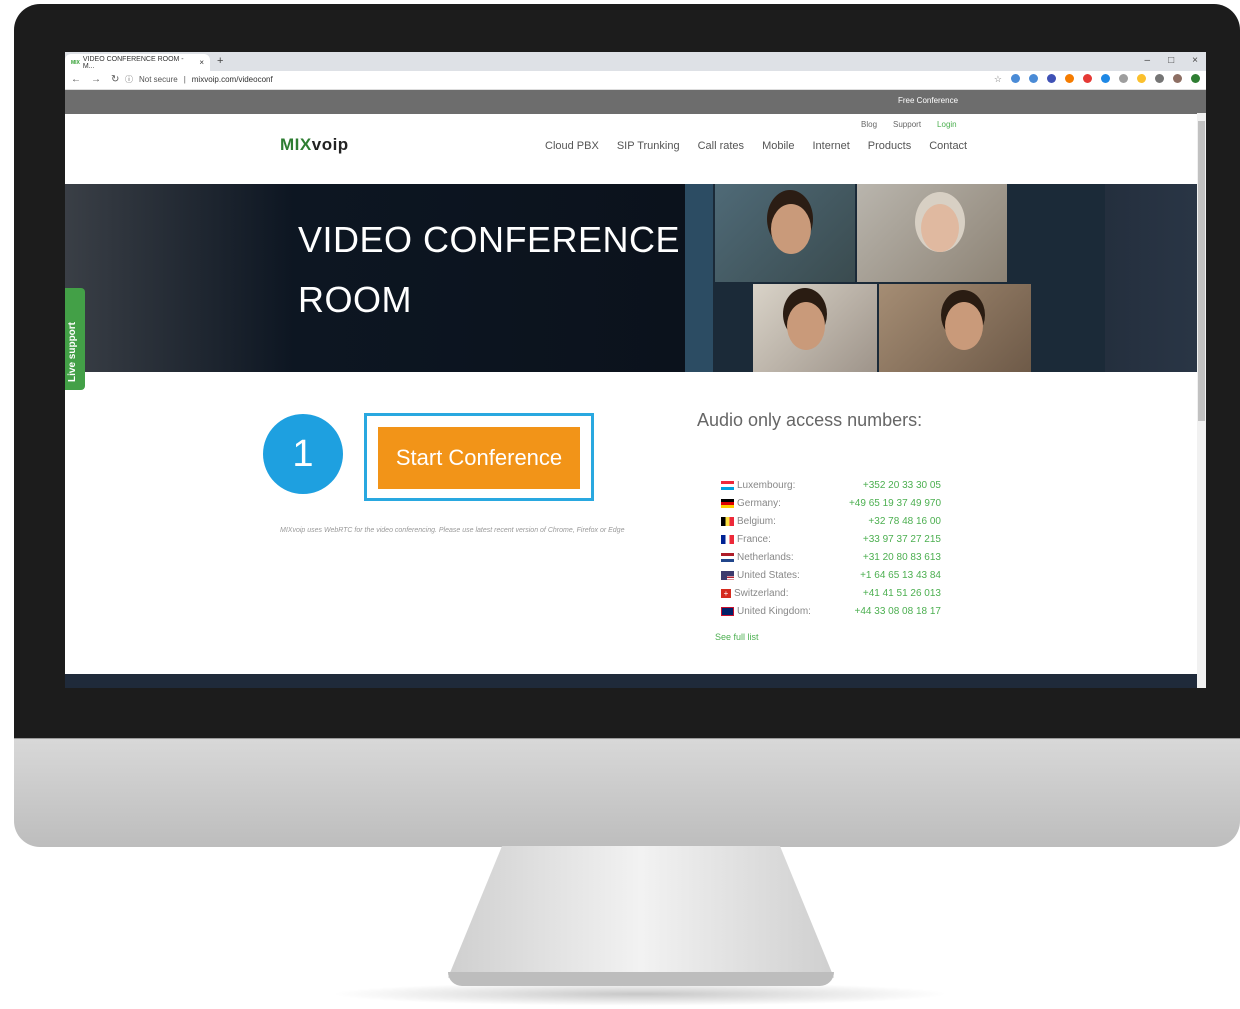 The height and width of the screenshot is (1009, 1240). Describe the element at coordinates (726, 593) in the screenshot. I see `switzerland-flag-icon: +` at that location.